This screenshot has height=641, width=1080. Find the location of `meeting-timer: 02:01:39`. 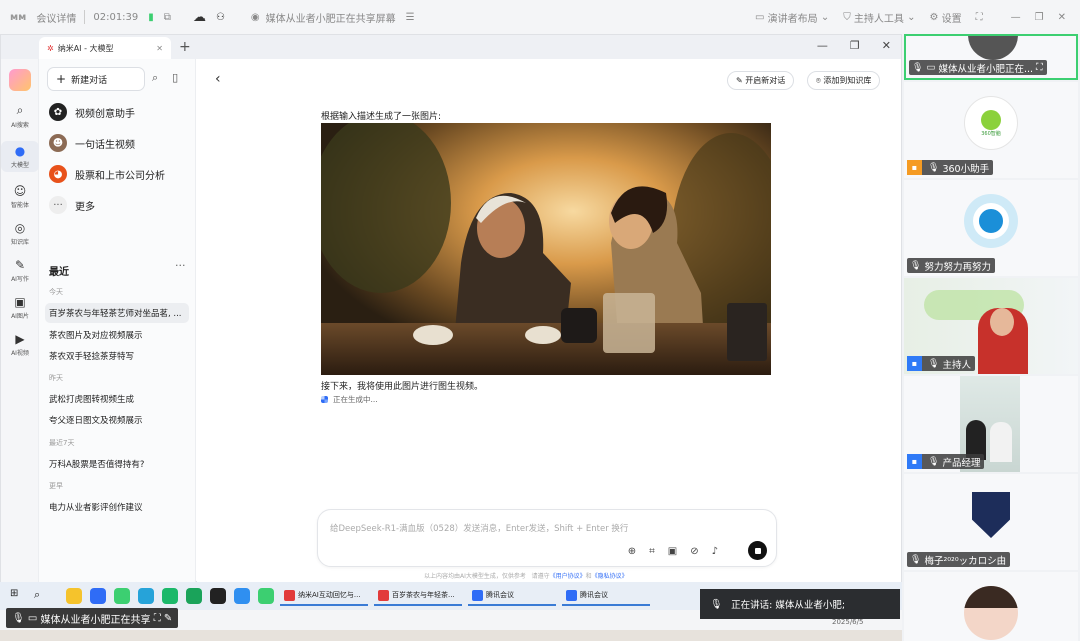

meeting-timer: 02:01:39 is located at coordinates (116, 17).